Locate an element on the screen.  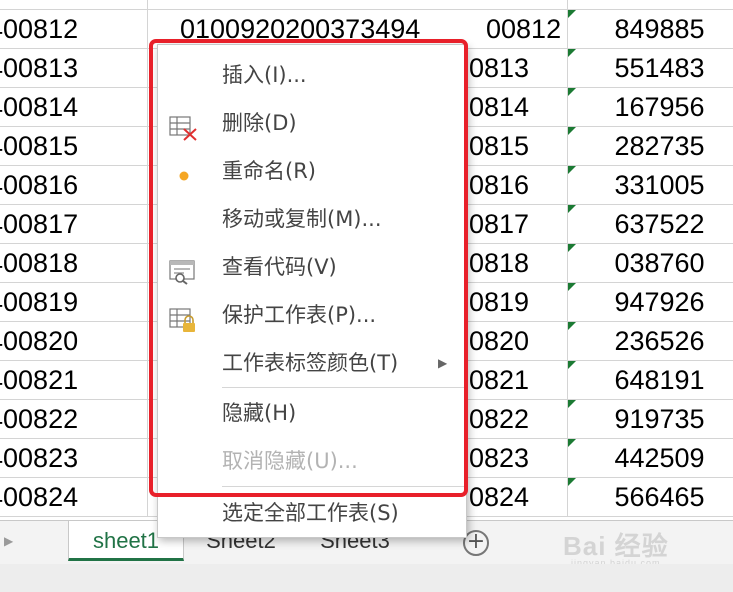
cell: 236526 is located at coordinates (650, 341).